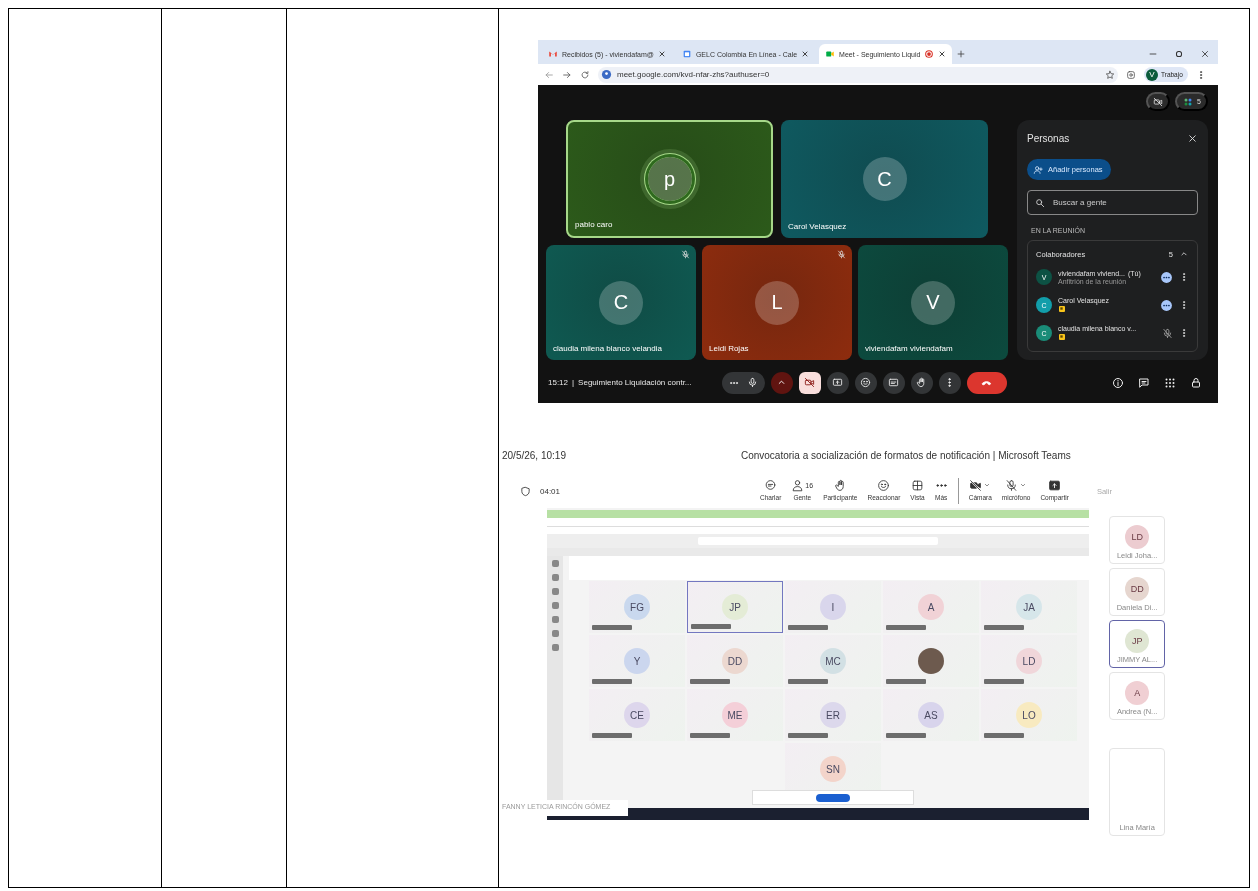  What do you see at coordinates (585, 74) in the screenshot?
I see `reload-icon` at bounding box center [585, 74].